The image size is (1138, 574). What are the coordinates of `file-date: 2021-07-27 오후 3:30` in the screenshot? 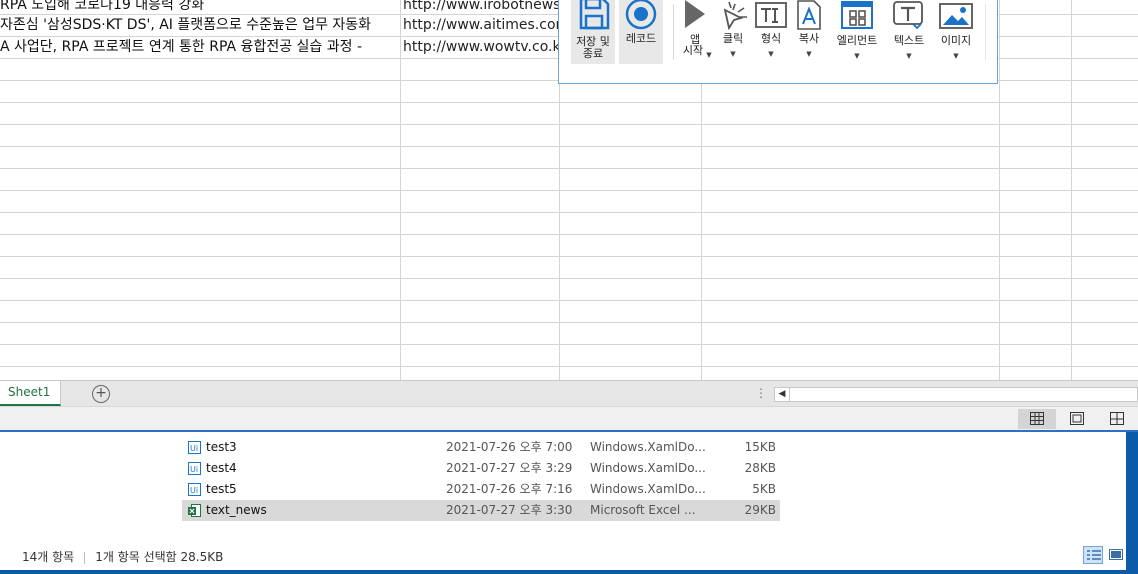 It's located at (509, 510).